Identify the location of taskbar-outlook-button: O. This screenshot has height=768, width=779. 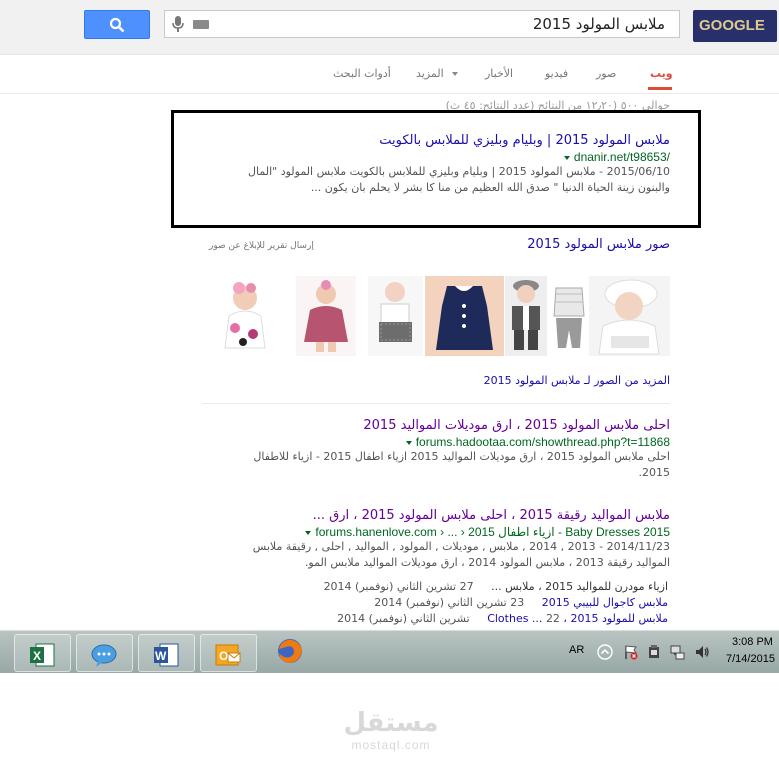
(228, 653).